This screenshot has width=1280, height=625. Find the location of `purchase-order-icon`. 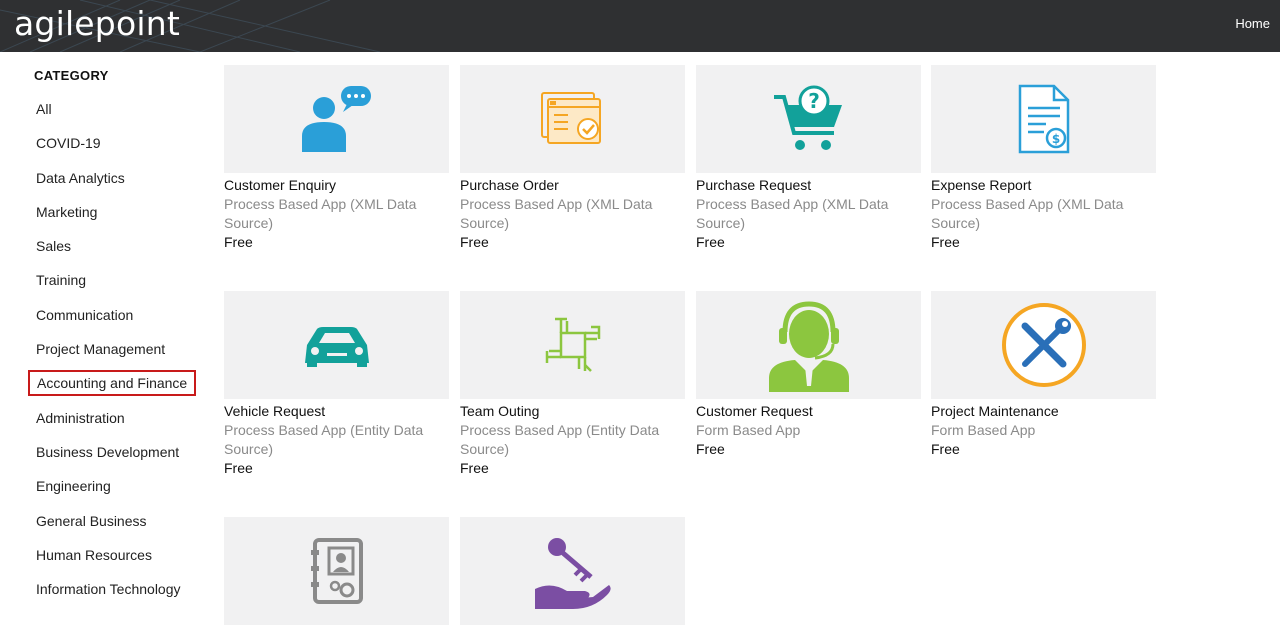

purchase-order-icon is located at coordinates (570, 118).